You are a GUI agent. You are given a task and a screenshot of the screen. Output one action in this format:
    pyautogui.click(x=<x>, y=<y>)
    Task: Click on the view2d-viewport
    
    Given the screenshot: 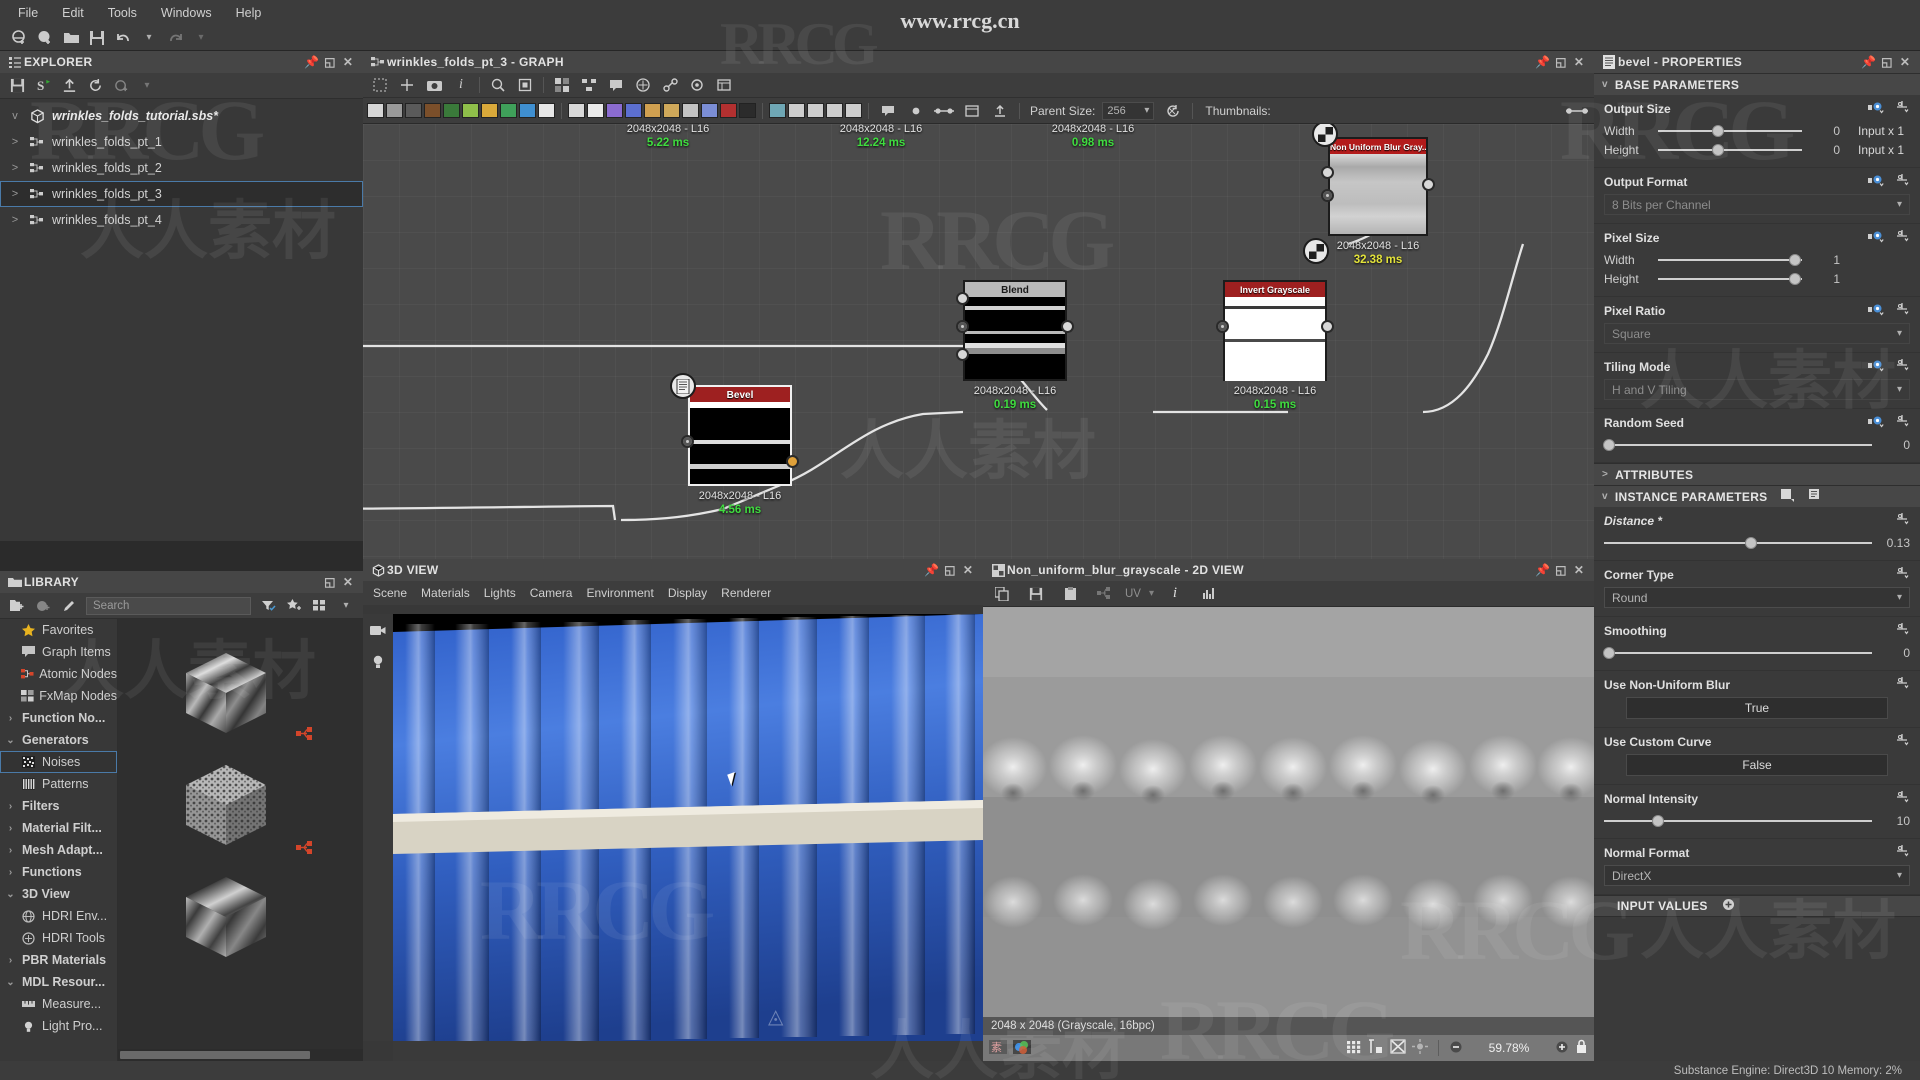 What is the action you would take?
    pyautogui.click(x=1288, y=812)
    